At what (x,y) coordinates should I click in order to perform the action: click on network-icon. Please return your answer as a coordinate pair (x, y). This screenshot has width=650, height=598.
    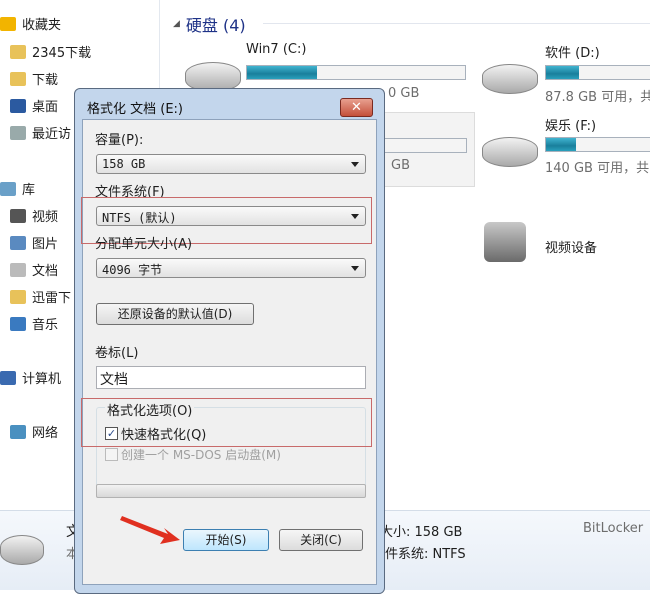
    Looking at the image, I should click on (18, 431).